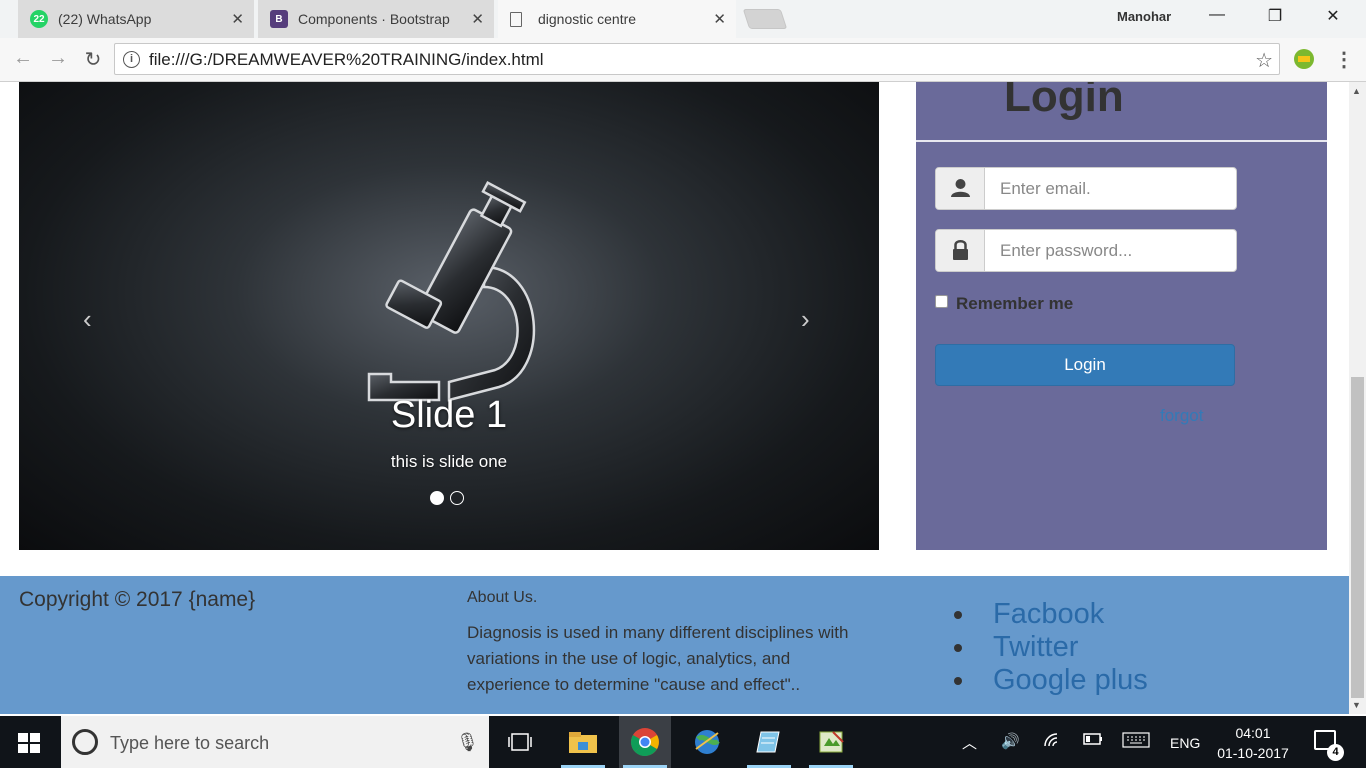 The width and height of the screenshot is (1366, 768). Describe the element at coordinates (1217, 15) in the screenshot. I see `minimize-icon: —` at that location.